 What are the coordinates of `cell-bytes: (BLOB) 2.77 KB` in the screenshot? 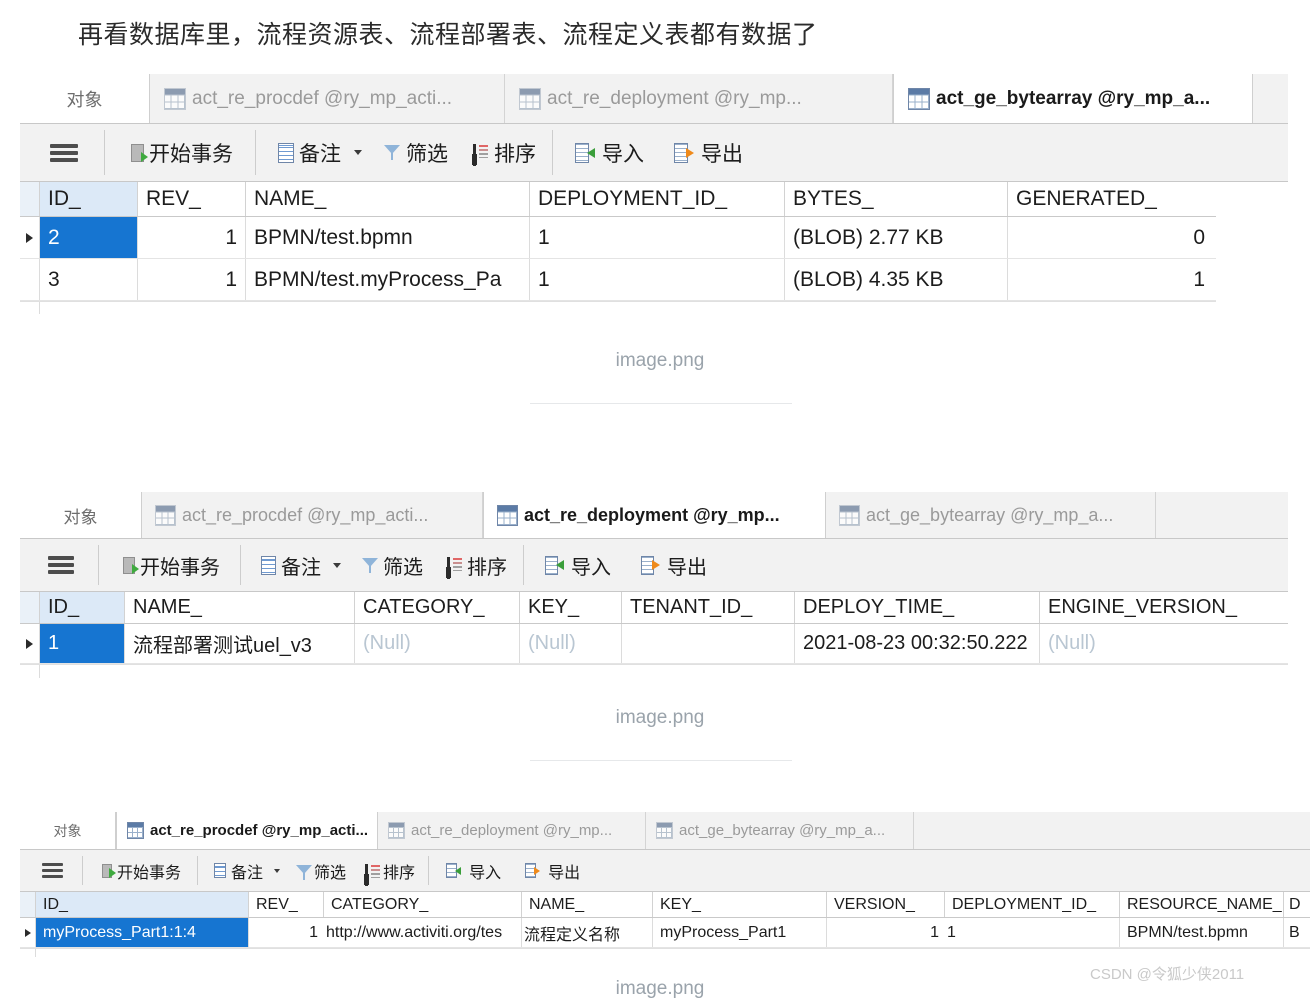 It's located at (896, 237).